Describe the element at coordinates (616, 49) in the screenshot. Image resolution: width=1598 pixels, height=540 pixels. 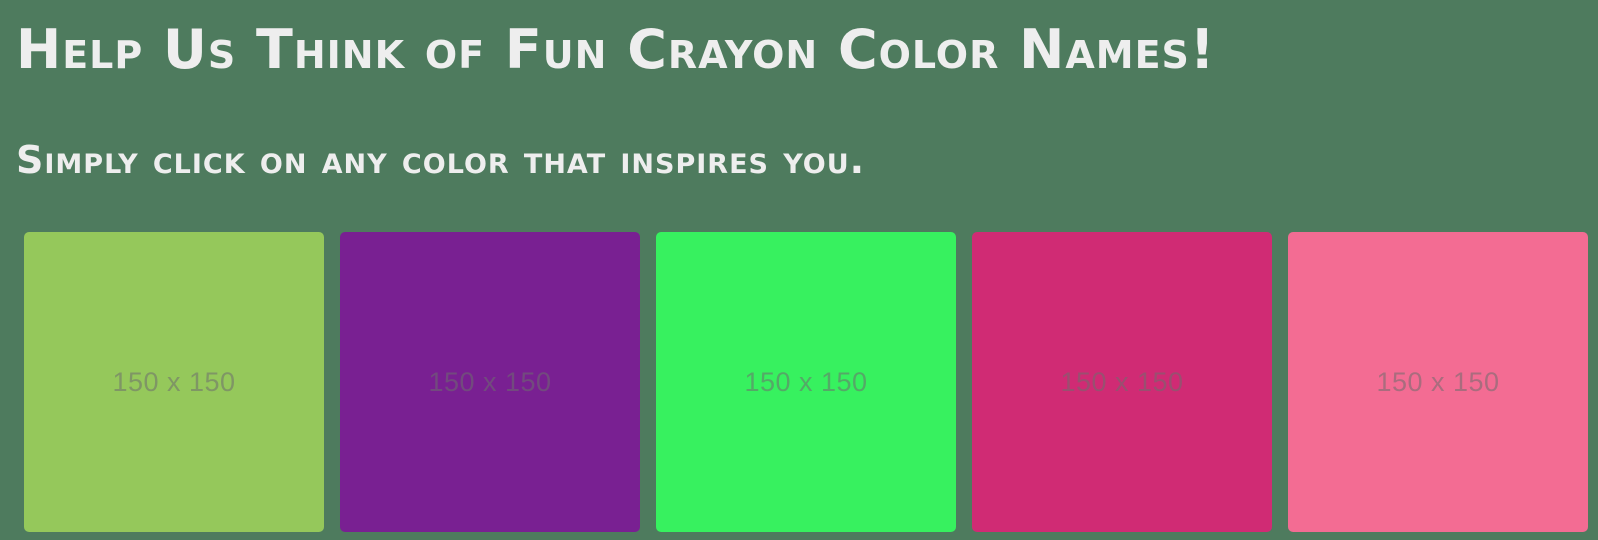
I see `page-title: Help Us Think of Fun Crayon Color Names!` at that location.